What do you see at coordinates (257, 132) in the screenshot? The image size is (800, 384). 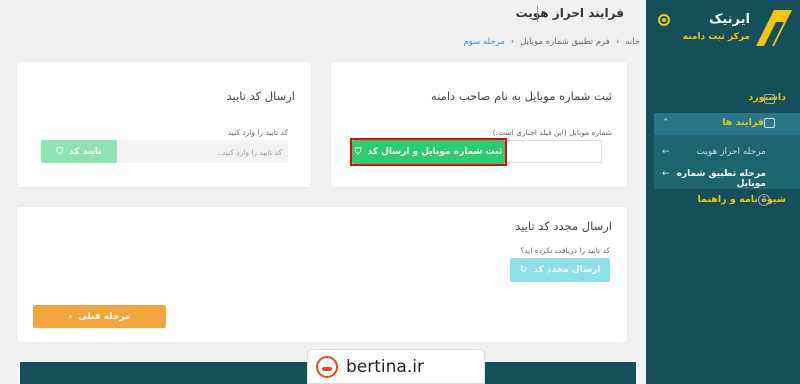 I see `code-field-label: کد تایید را وارد کنید` at bounding box center [257, 132].